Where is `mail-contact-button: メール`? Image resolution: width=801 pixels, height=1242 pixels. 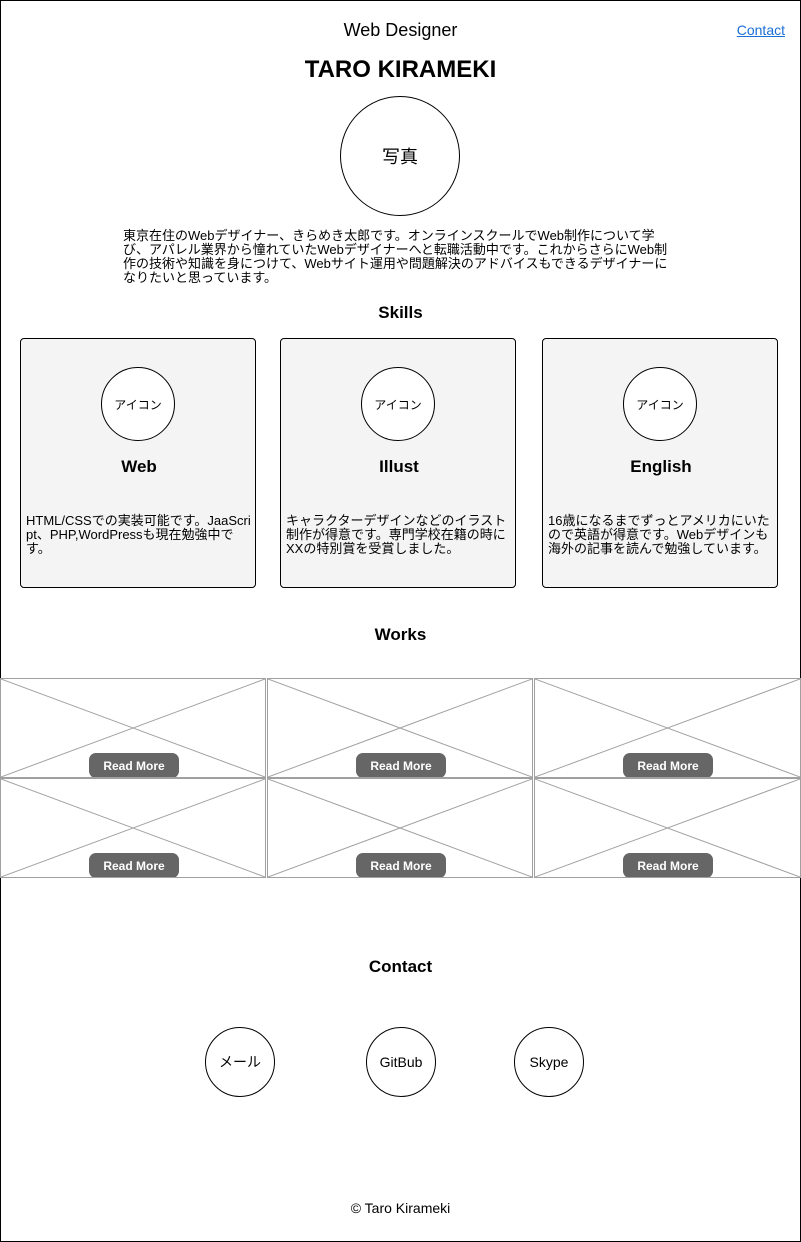
mail-contact-button: メール is located at coordinates (240, 1062).